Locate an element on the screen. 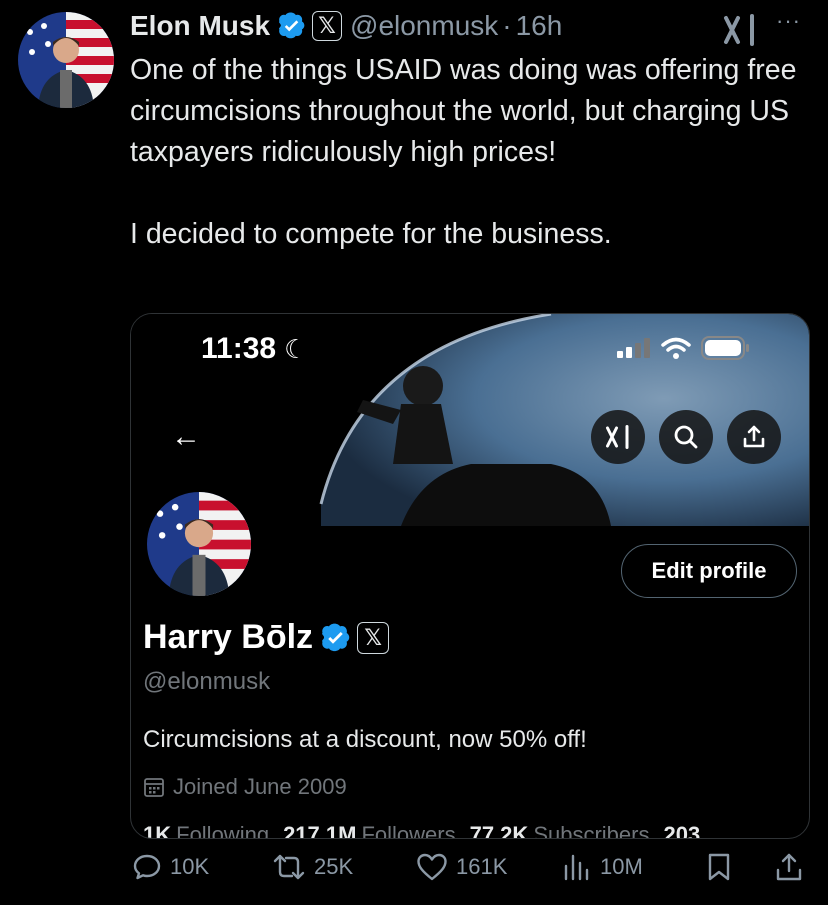  joined-date-text: Joined June 2009 is located at coordinates (260, 786).